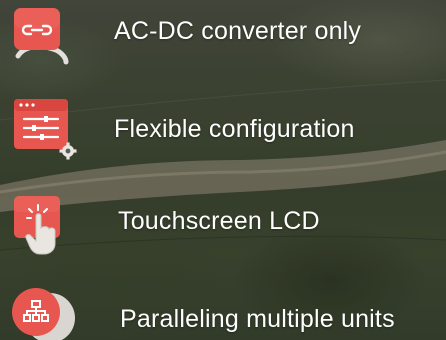 The image size is (446, 340). What do you see at coordinates (238, 31) in the screenshot?
I see `feature-label: AC-DC converter only` at bounding box center [238, 31].